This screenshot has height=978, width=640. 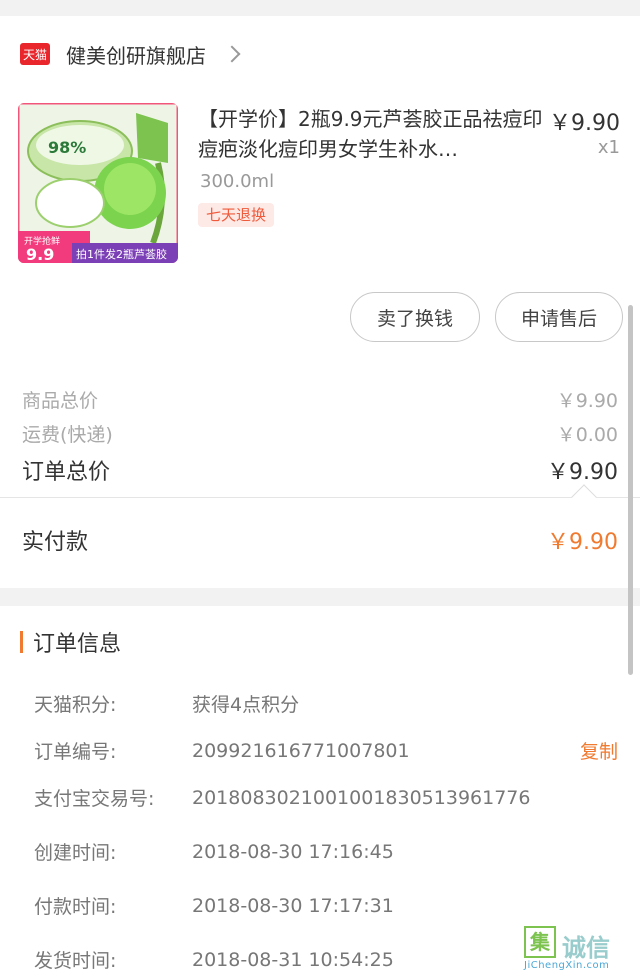 What do you see at coordinates (326, 703) in the screenshot?
I see `info-row-points: 天猫积分: 获得4点积分` at bounding box center [326, 703].